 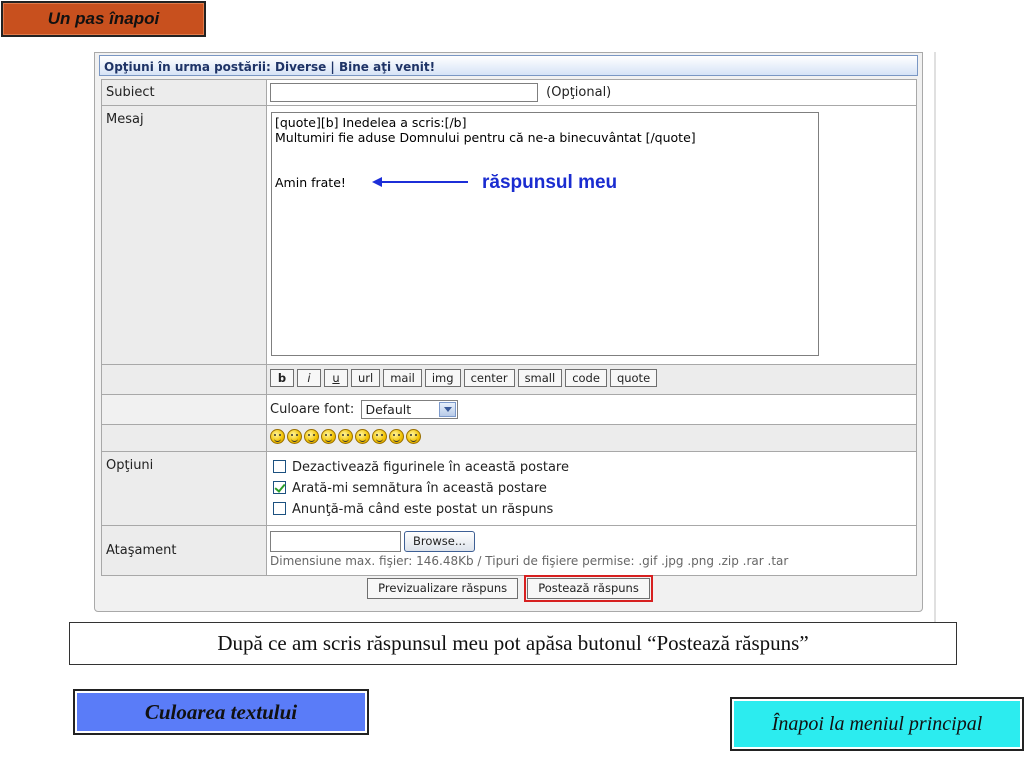 I want to click on font-color-row: Culoare font: Default, so click(x=591, y=409).